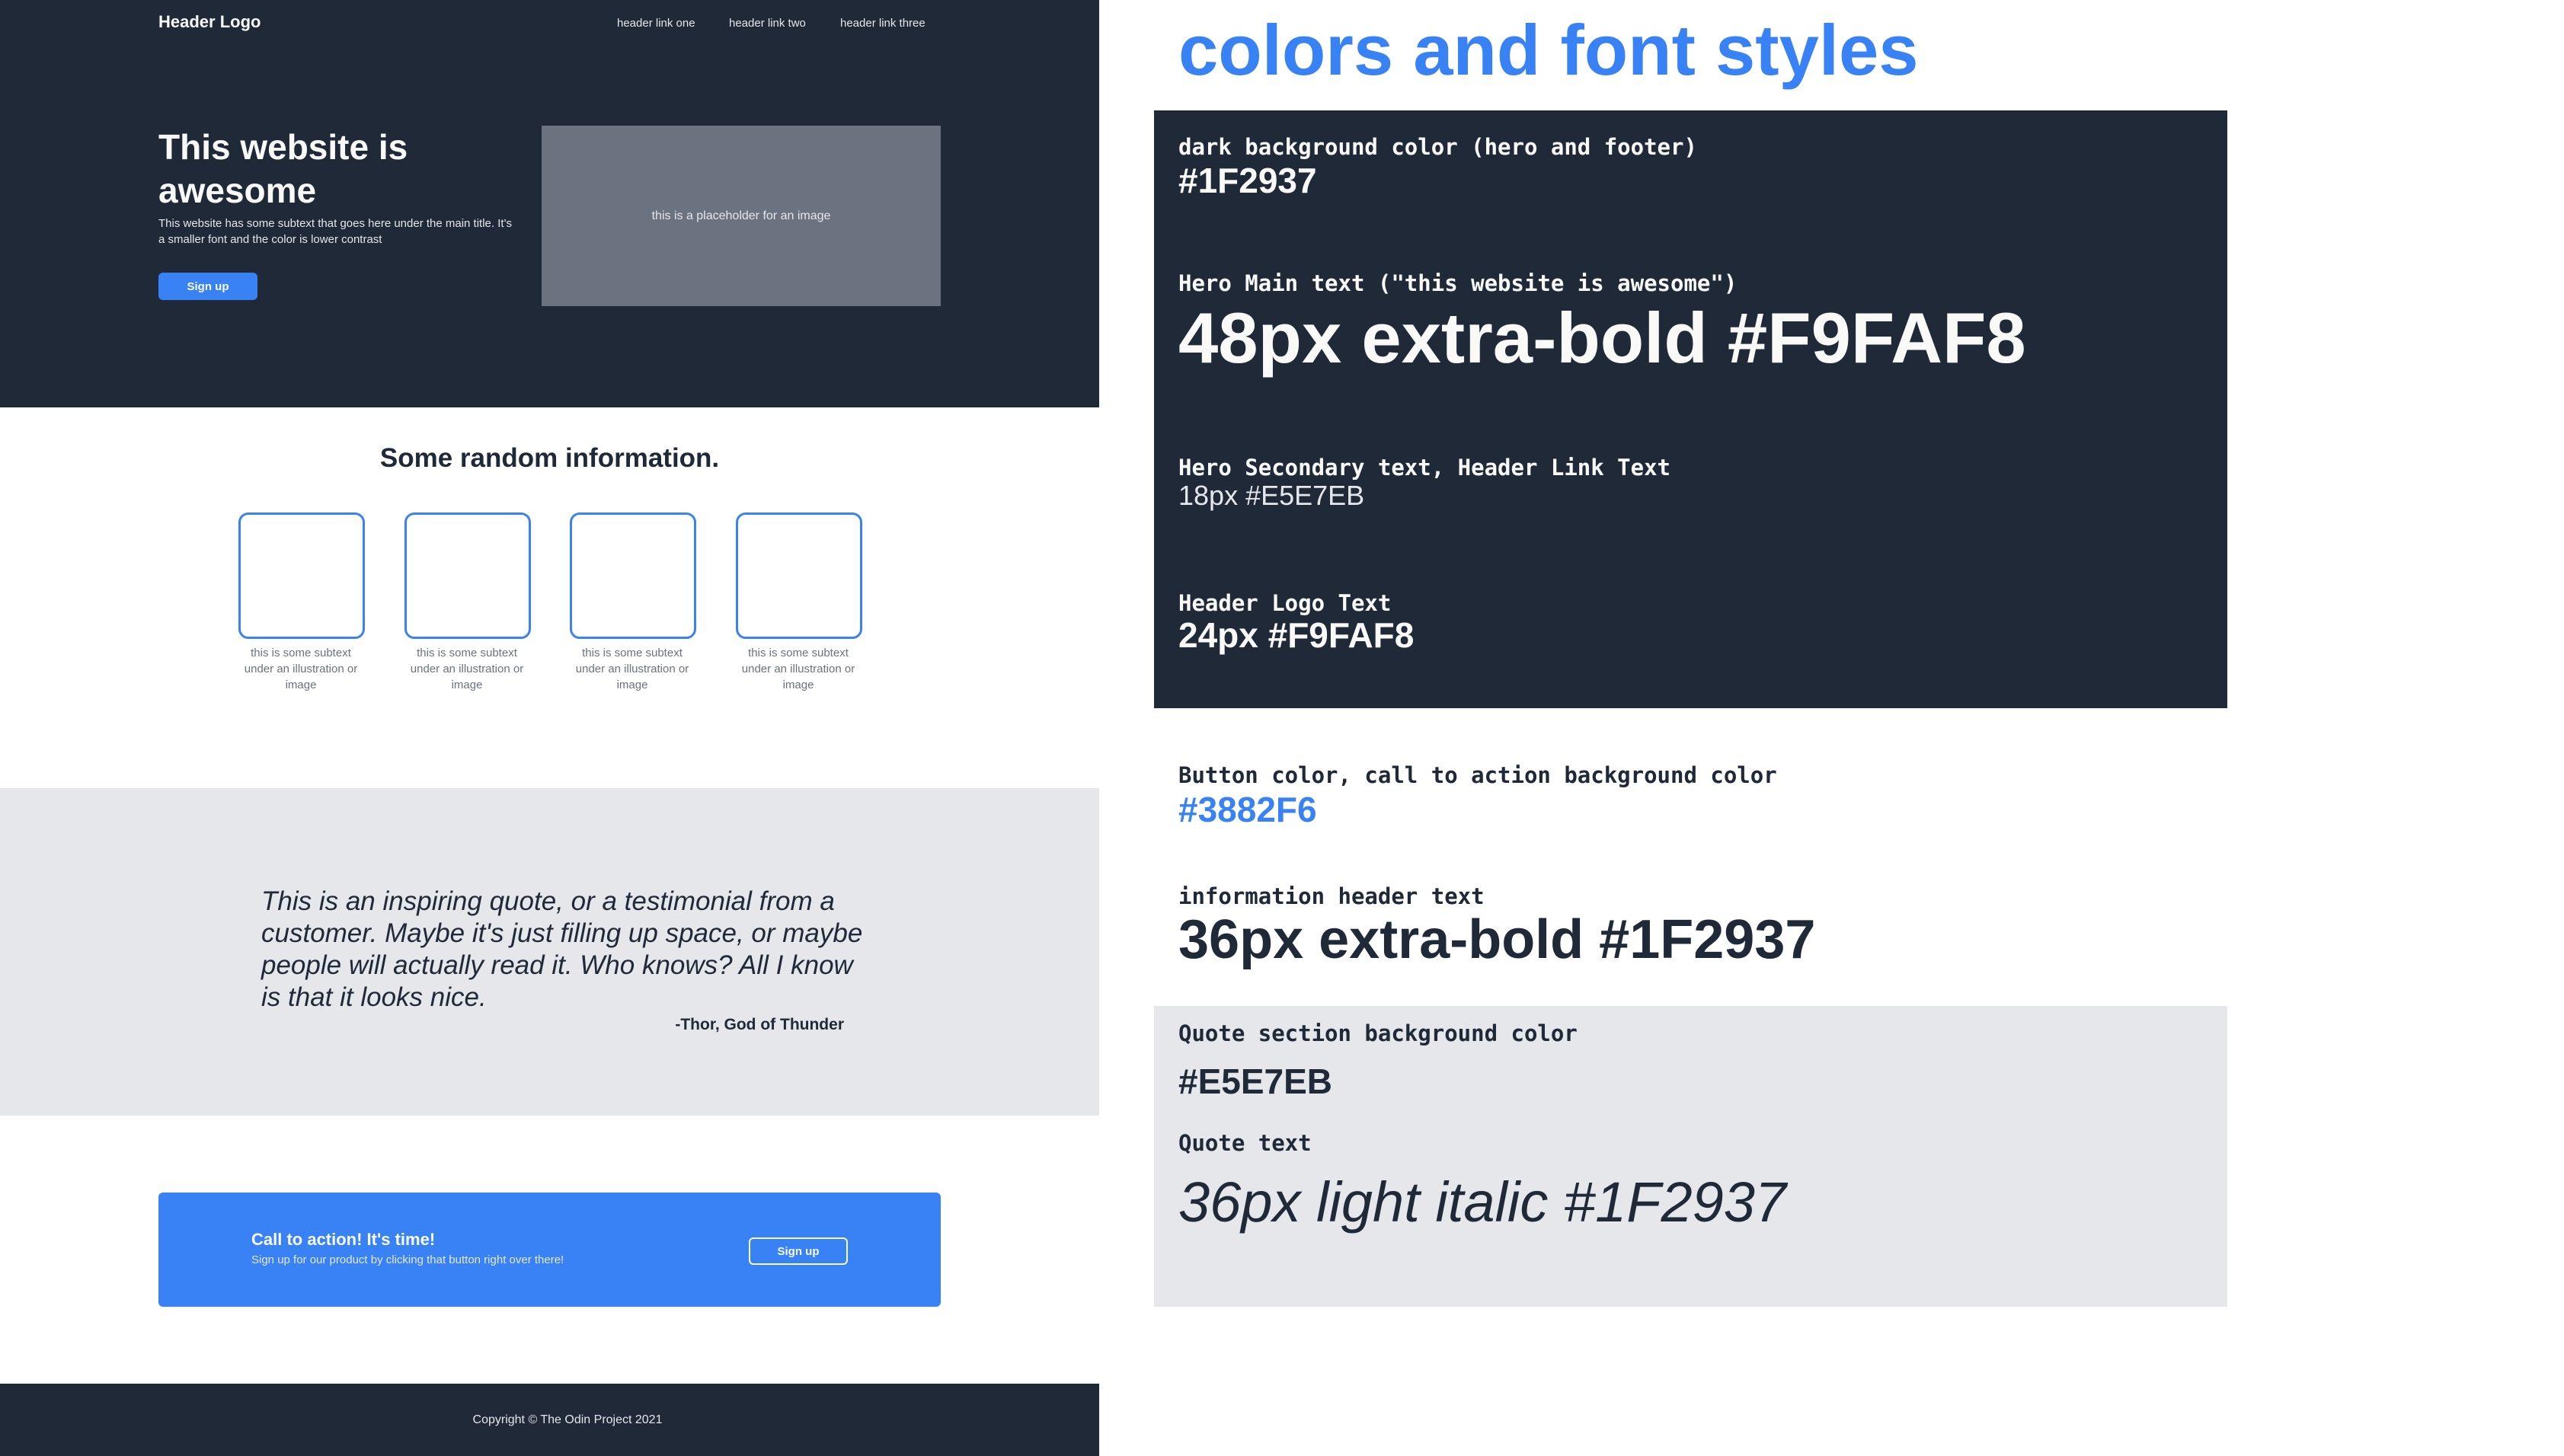  What do you see at coordinates (343, 1239) in the screenshot?
I see `cta-title: Call to action! It's time!` at bounding box center [343, 1239].